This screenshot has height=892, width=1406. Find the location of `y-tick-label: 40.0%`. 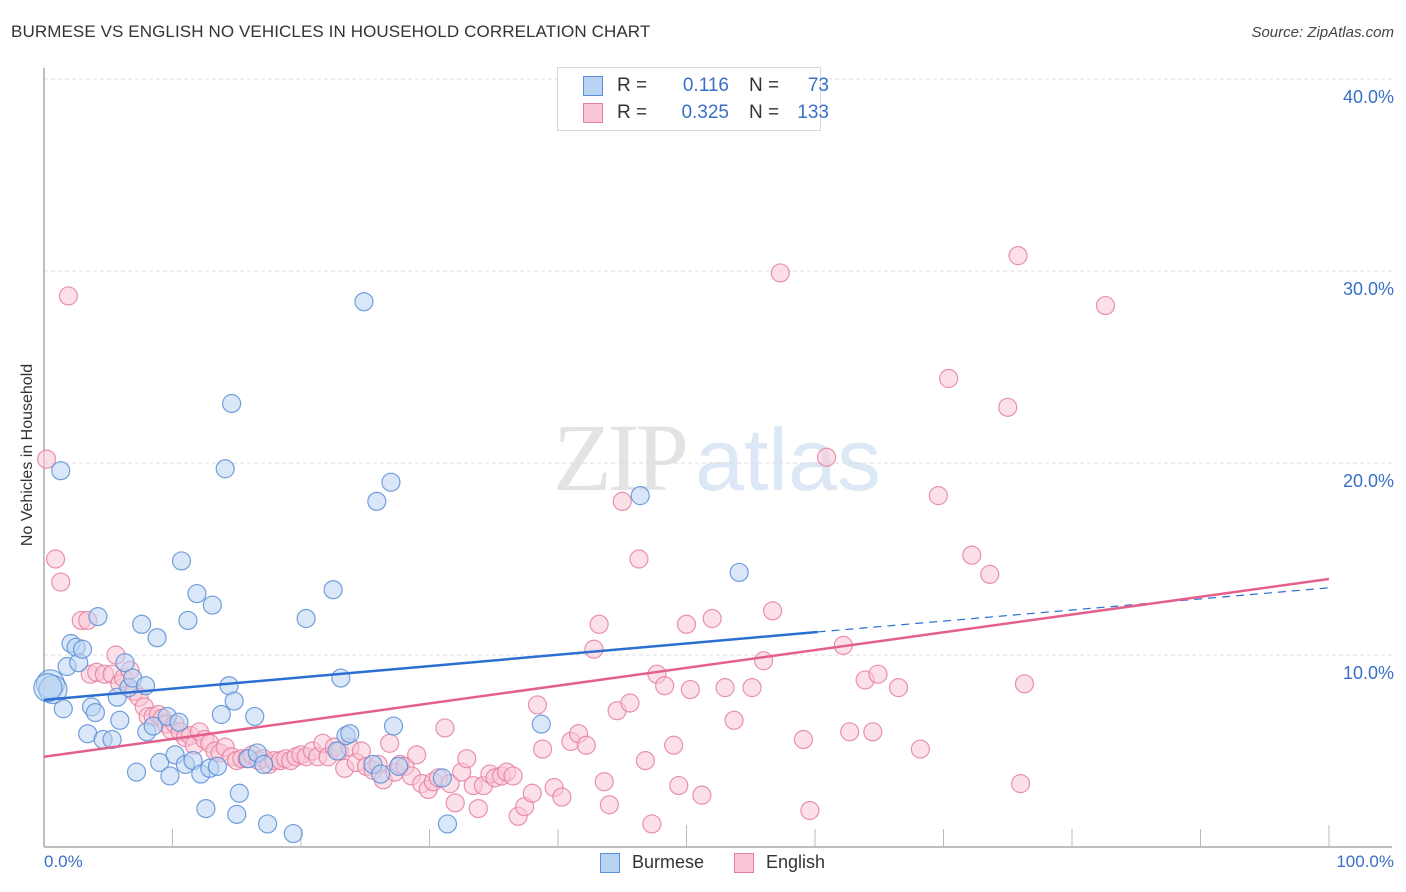

y-tick-label: 40.0% is located at coordinates (1368, 97).